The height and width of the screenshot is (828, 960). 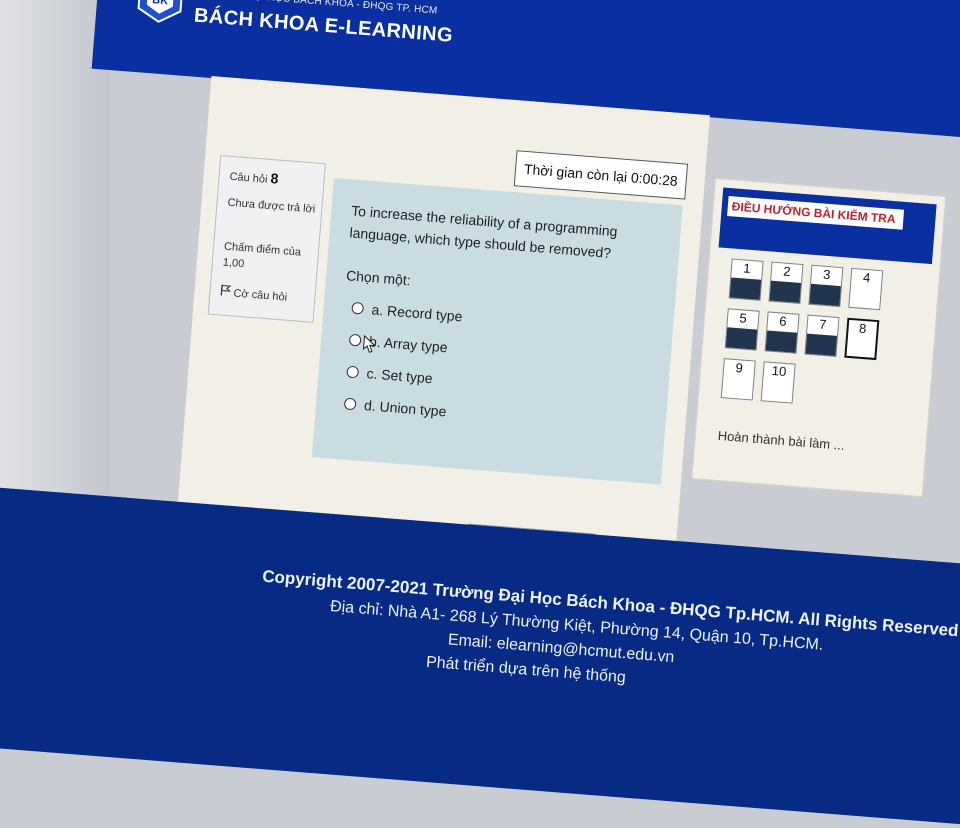 What do you see at coordinates (408, 344) in the screenshot?
I see `option-label: b. Array type` at bounding box center [408, 344].